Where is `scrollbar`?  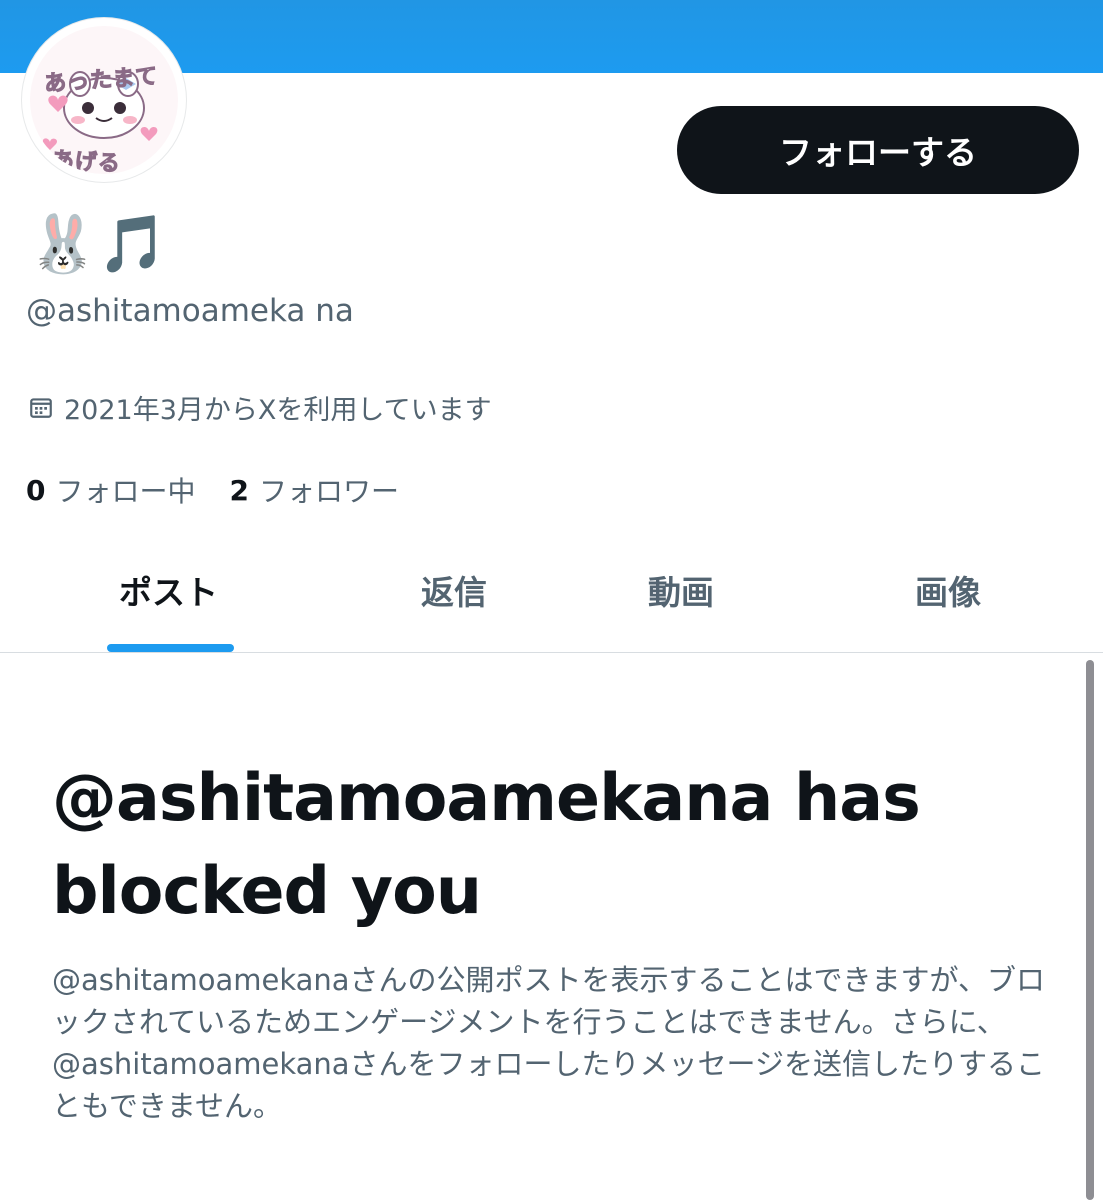
scrollbar is located at coordinates (1090, 930).